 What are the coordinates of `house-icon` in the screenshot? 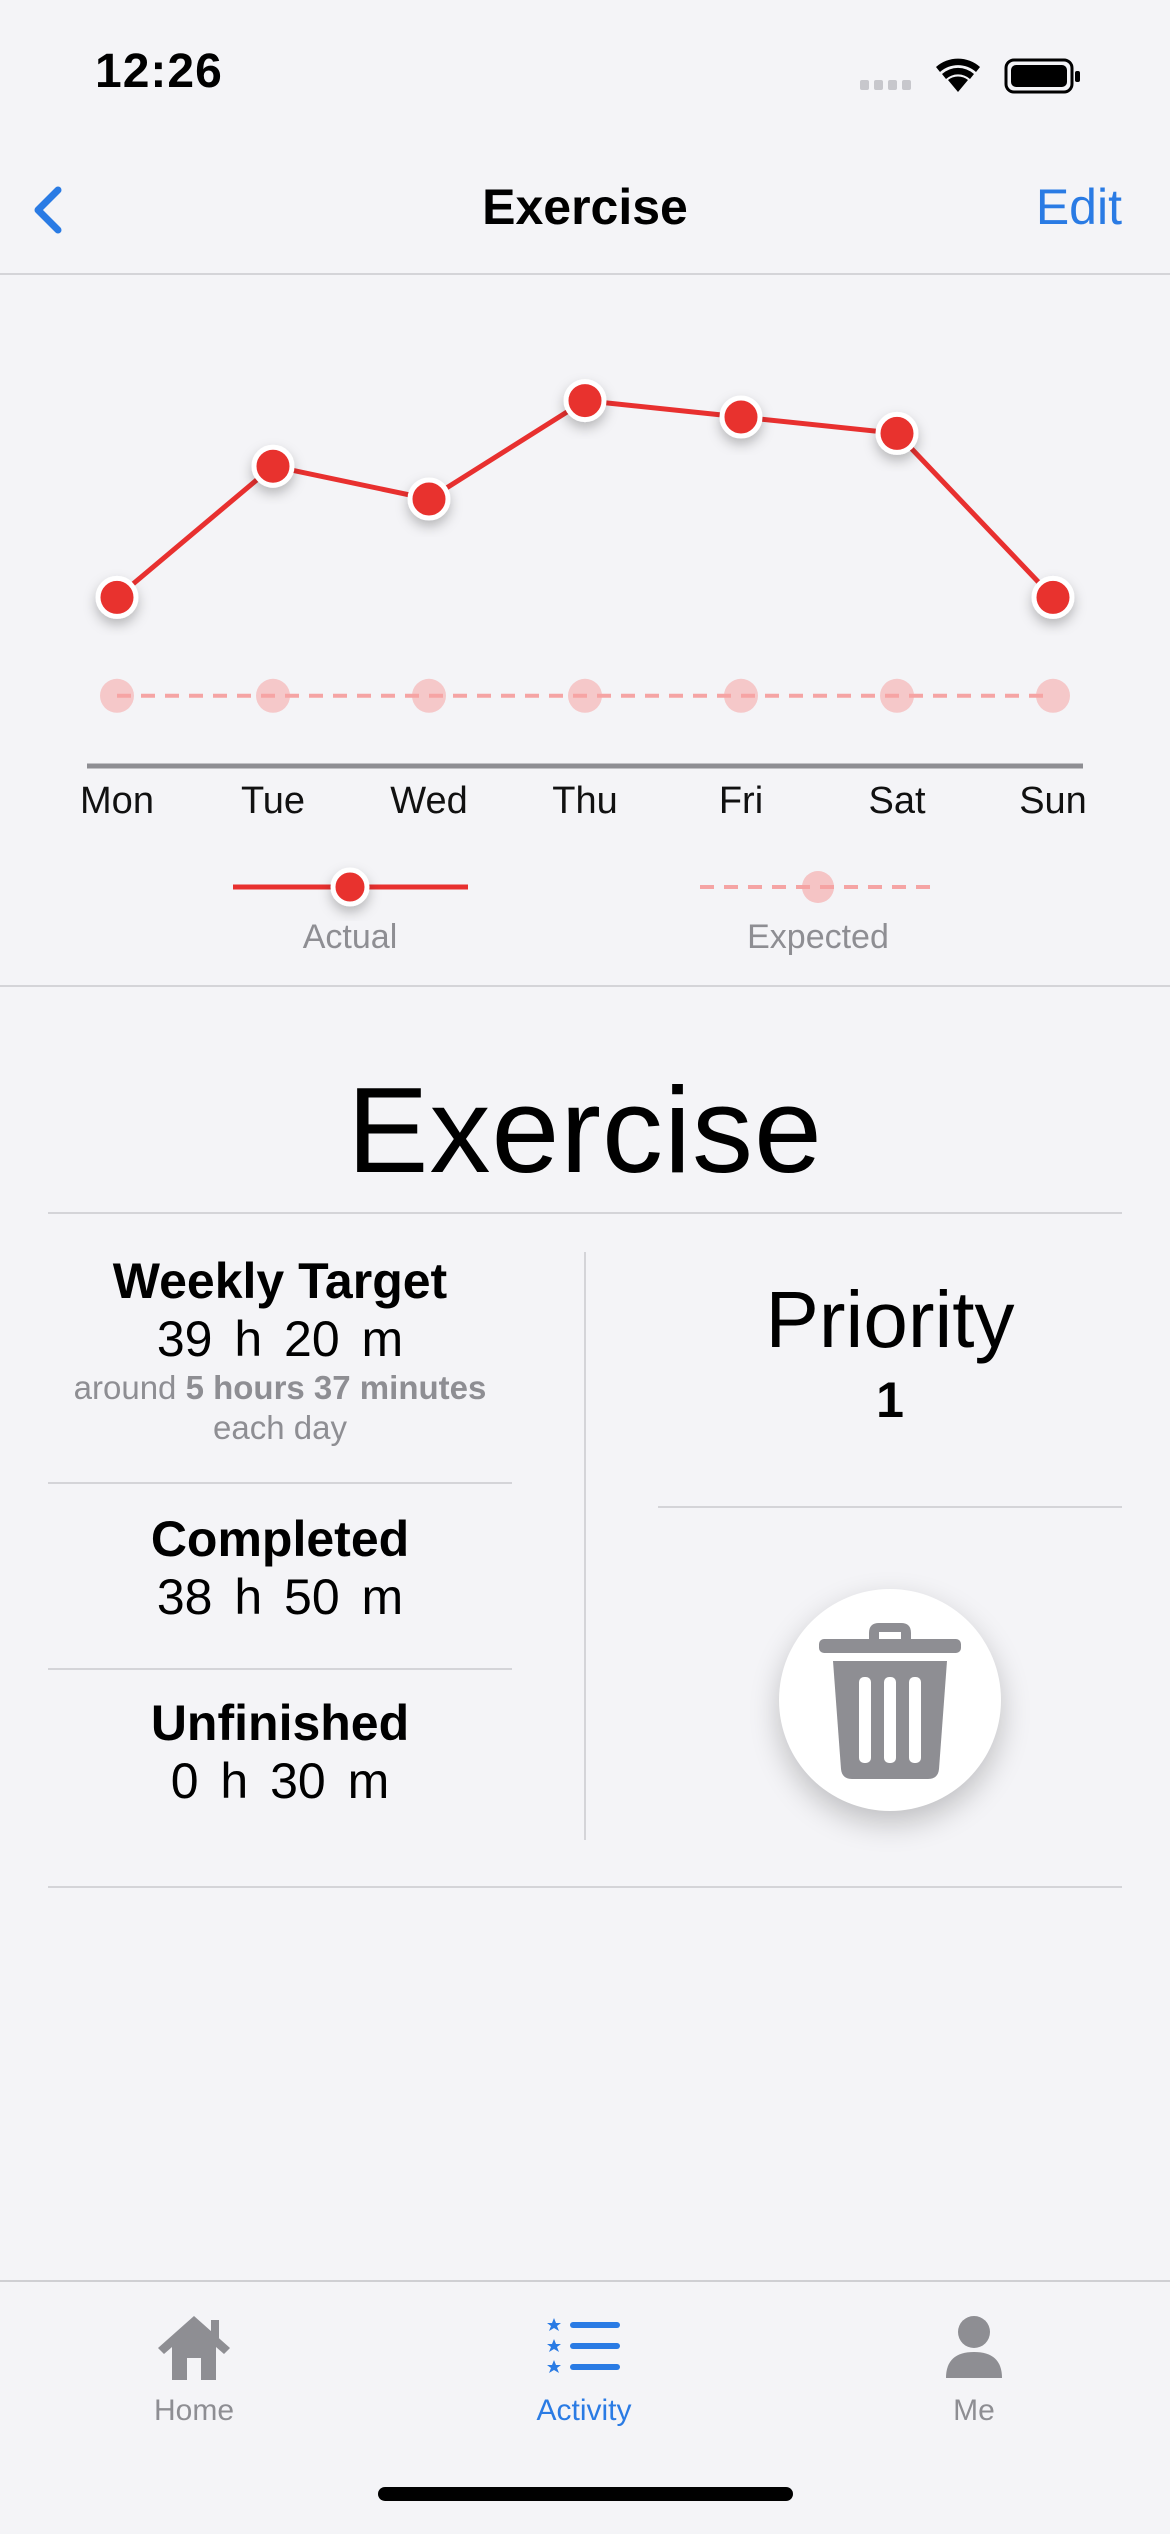 It's located at (194, 2348).